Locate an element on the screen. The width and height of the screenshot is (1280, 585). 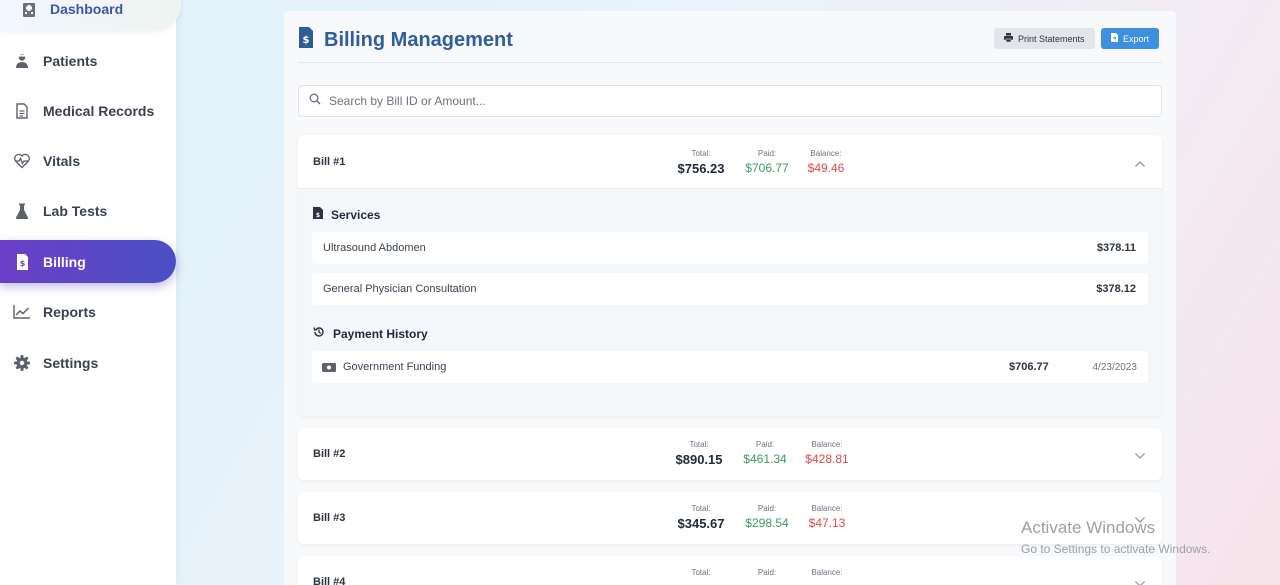
page-title: $ Billing Management is located at coordinates (405, 40).